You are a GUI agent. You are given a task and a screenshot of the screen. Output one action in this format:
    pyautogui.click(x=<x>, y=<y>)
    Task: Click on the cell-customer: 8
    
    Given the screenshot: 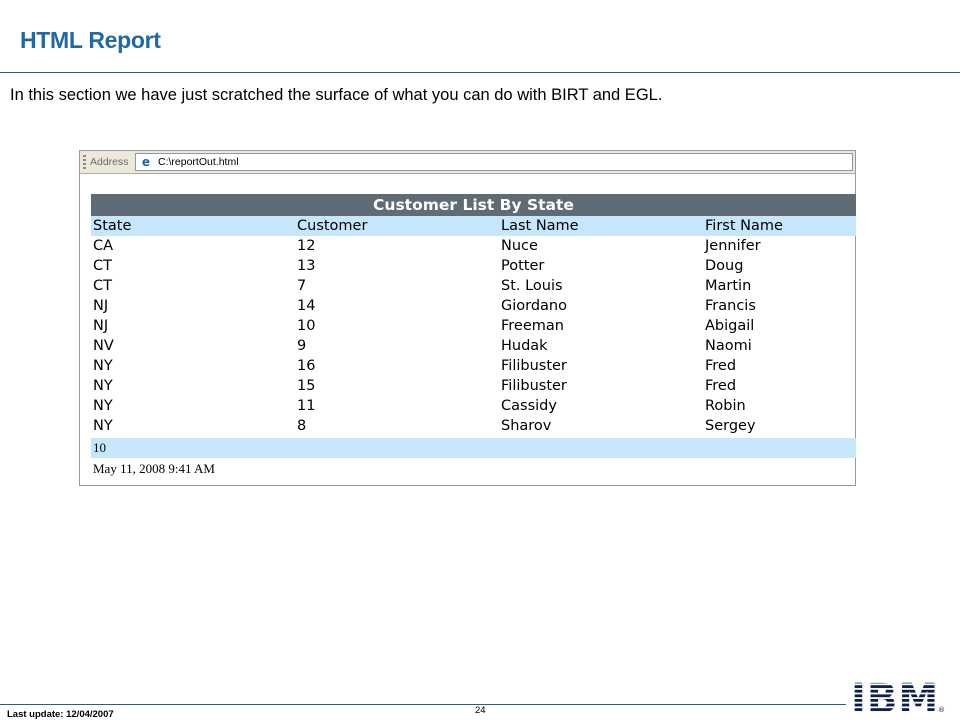 What is the action you would take?
    pyautogui.click(x=302, y=426)
    